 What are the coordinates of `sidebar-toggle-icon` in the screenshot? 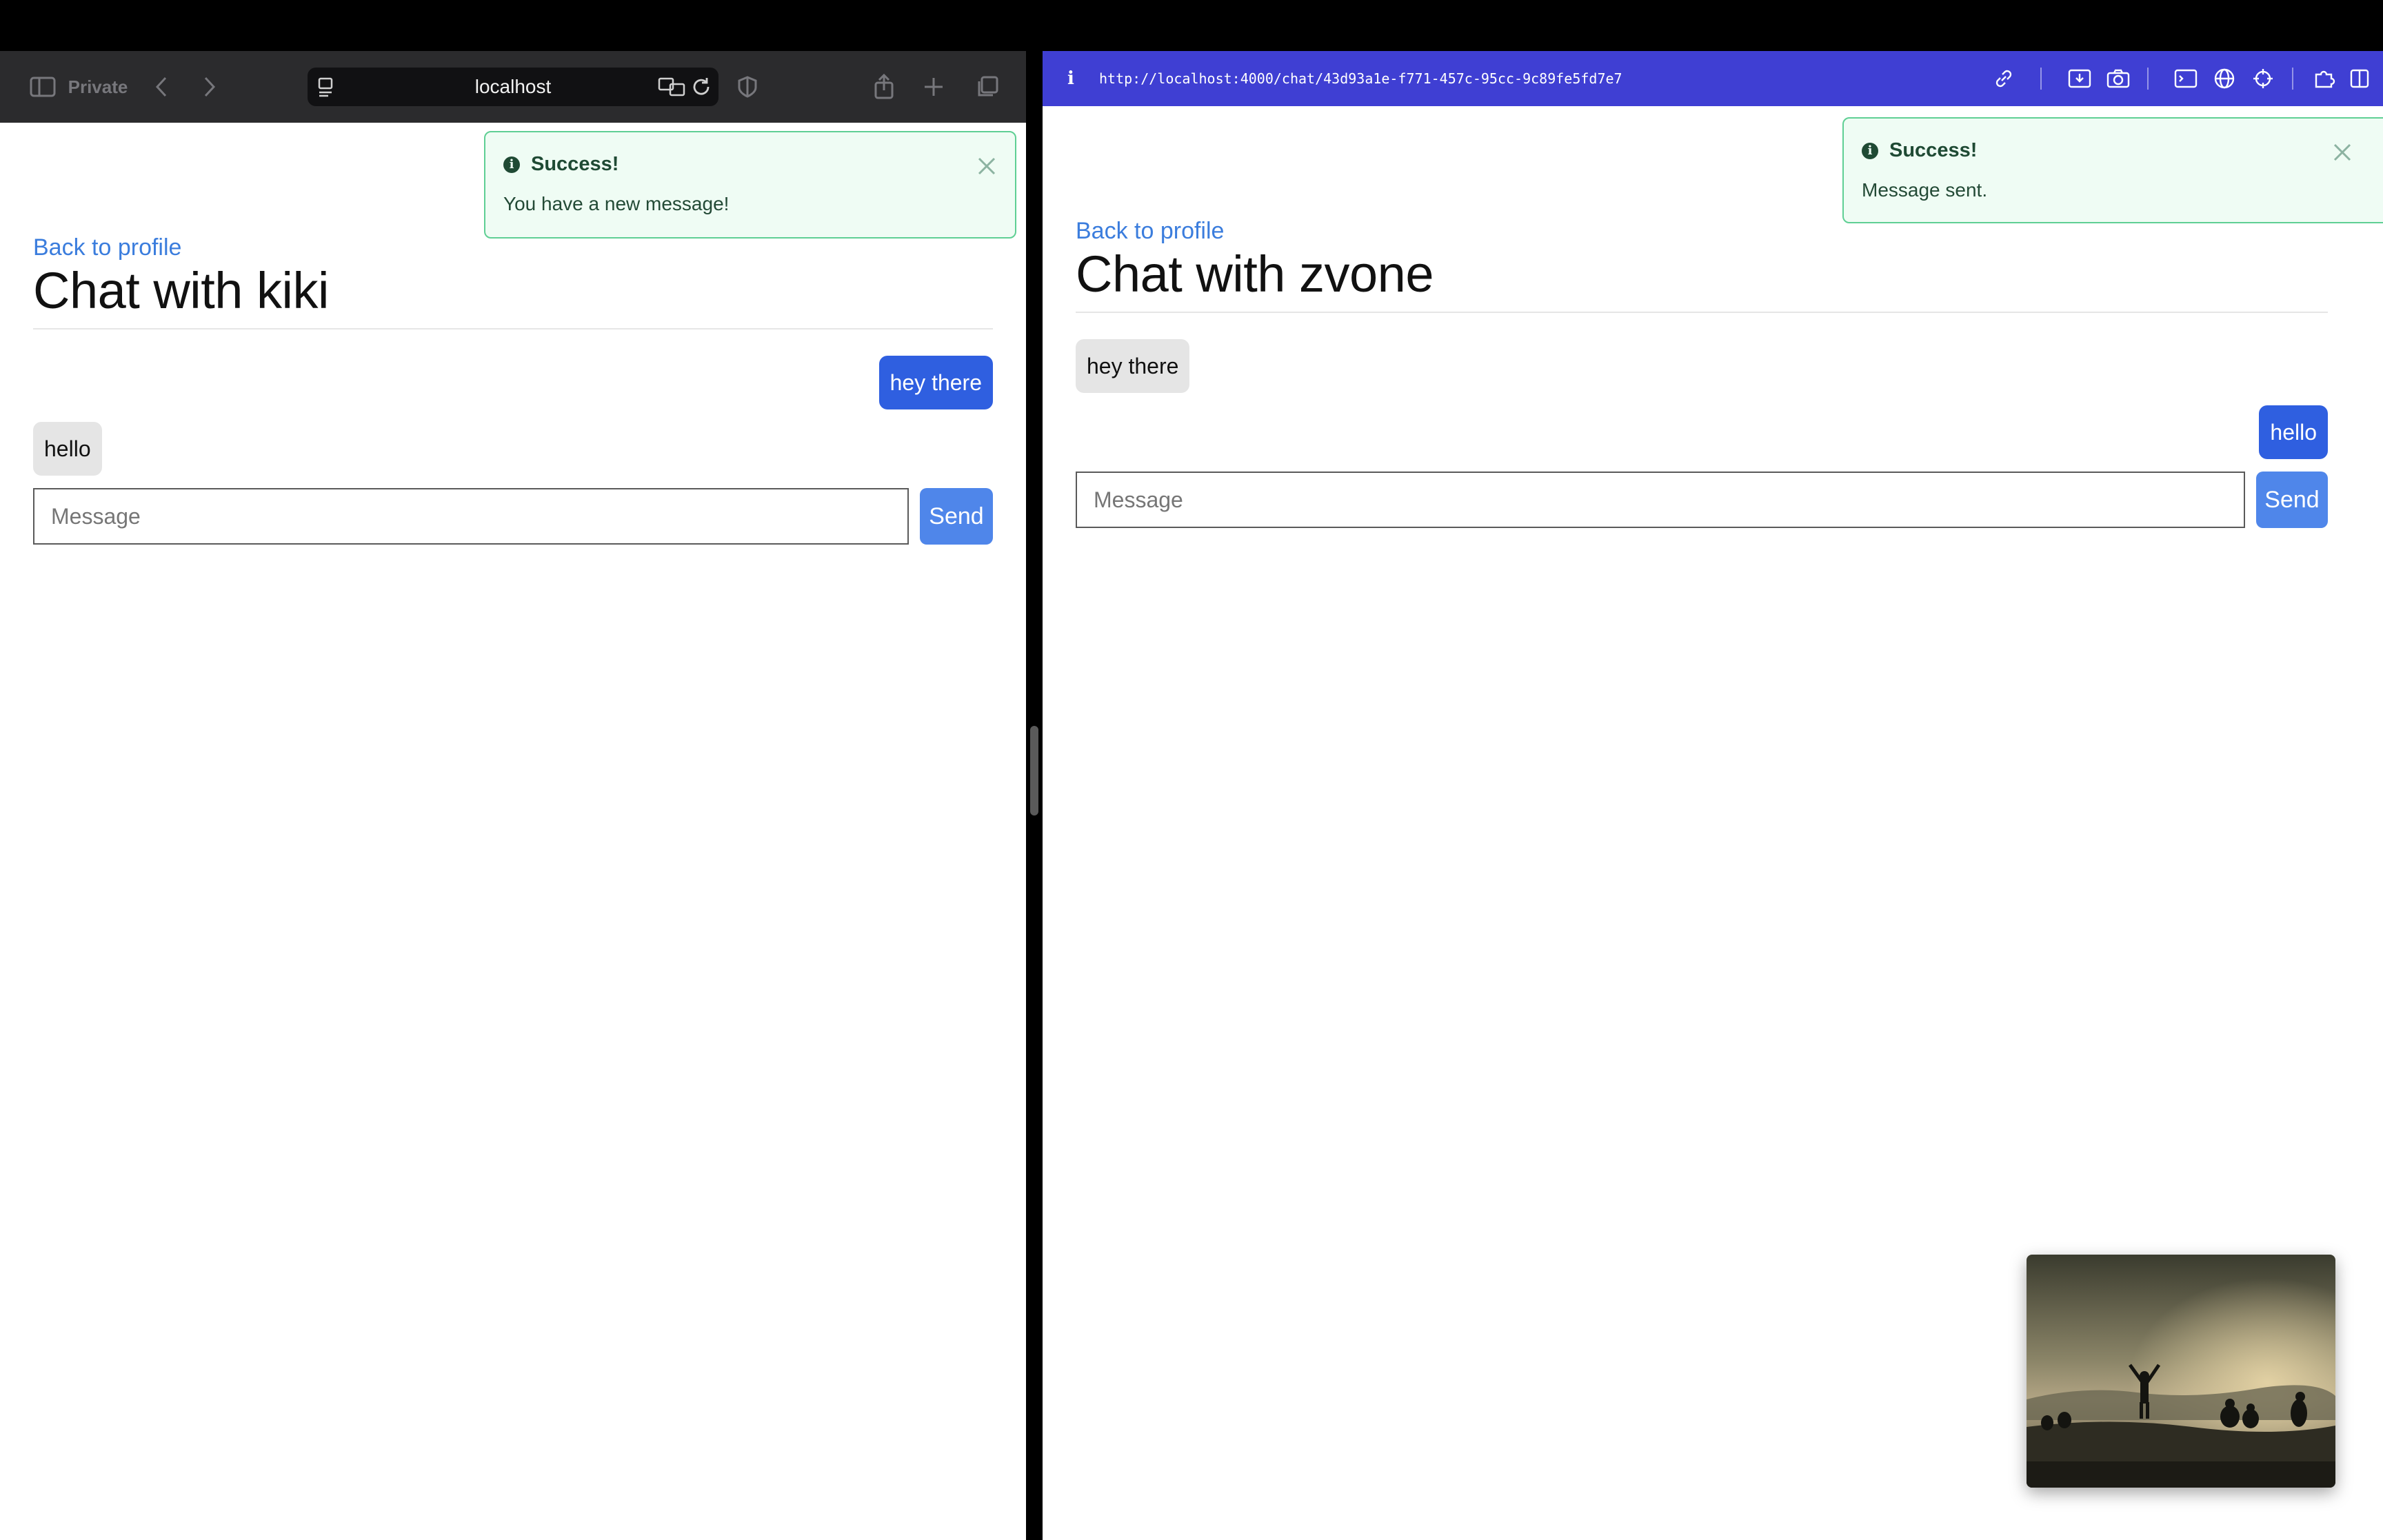 It's located at (43, 87).